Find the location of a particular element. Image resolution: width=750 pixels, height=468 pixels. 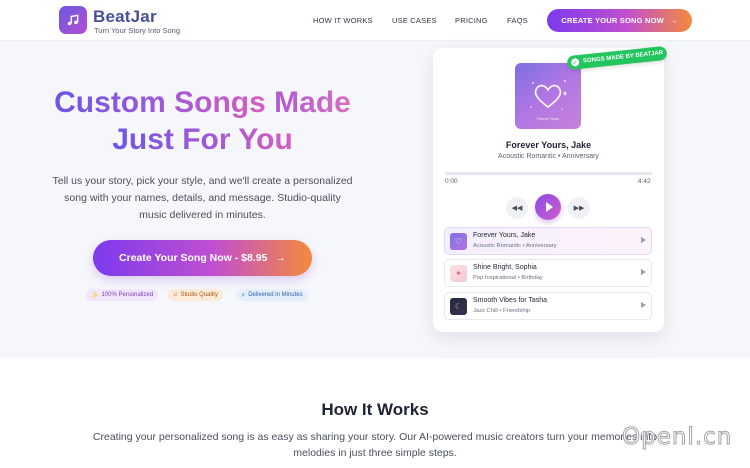

track-subtitle: Jazz Chill • Friendship is located at coordinates (502, 311).